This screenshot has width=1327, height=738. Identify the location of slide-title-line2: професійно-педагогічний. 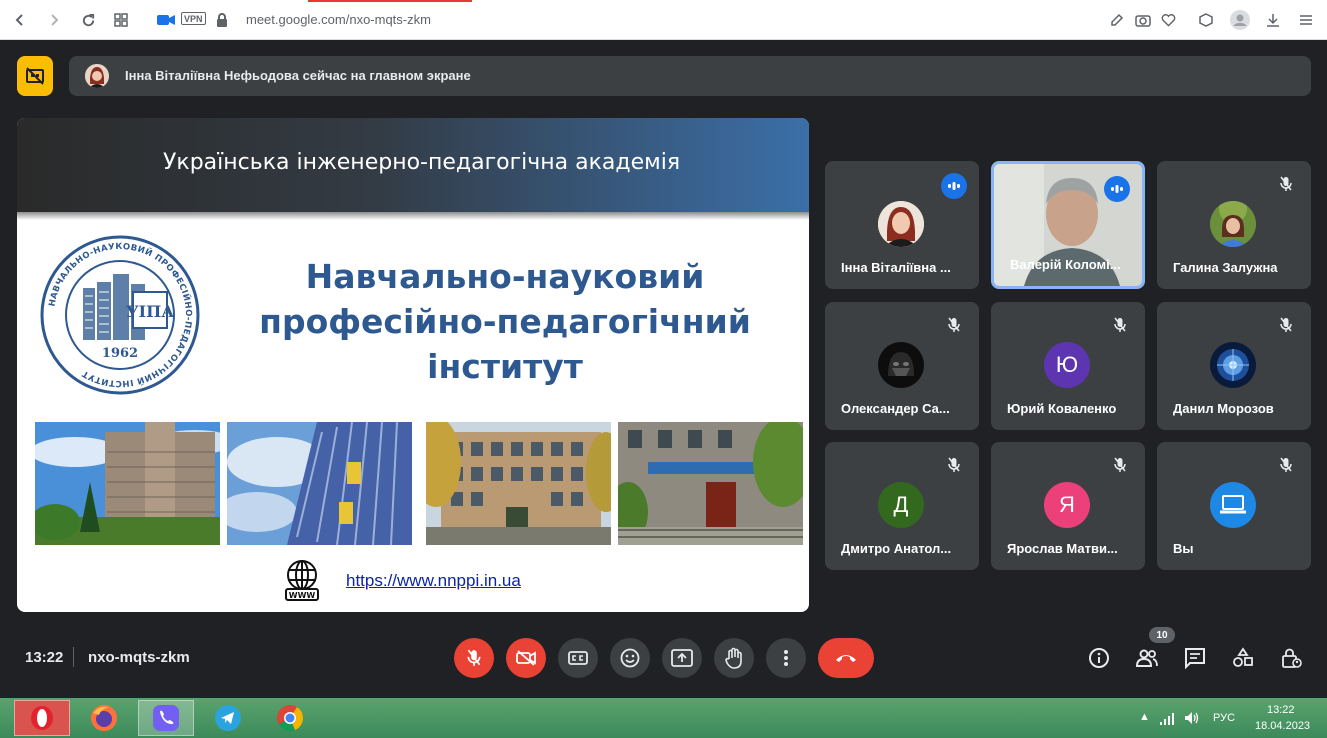
(505, 321).